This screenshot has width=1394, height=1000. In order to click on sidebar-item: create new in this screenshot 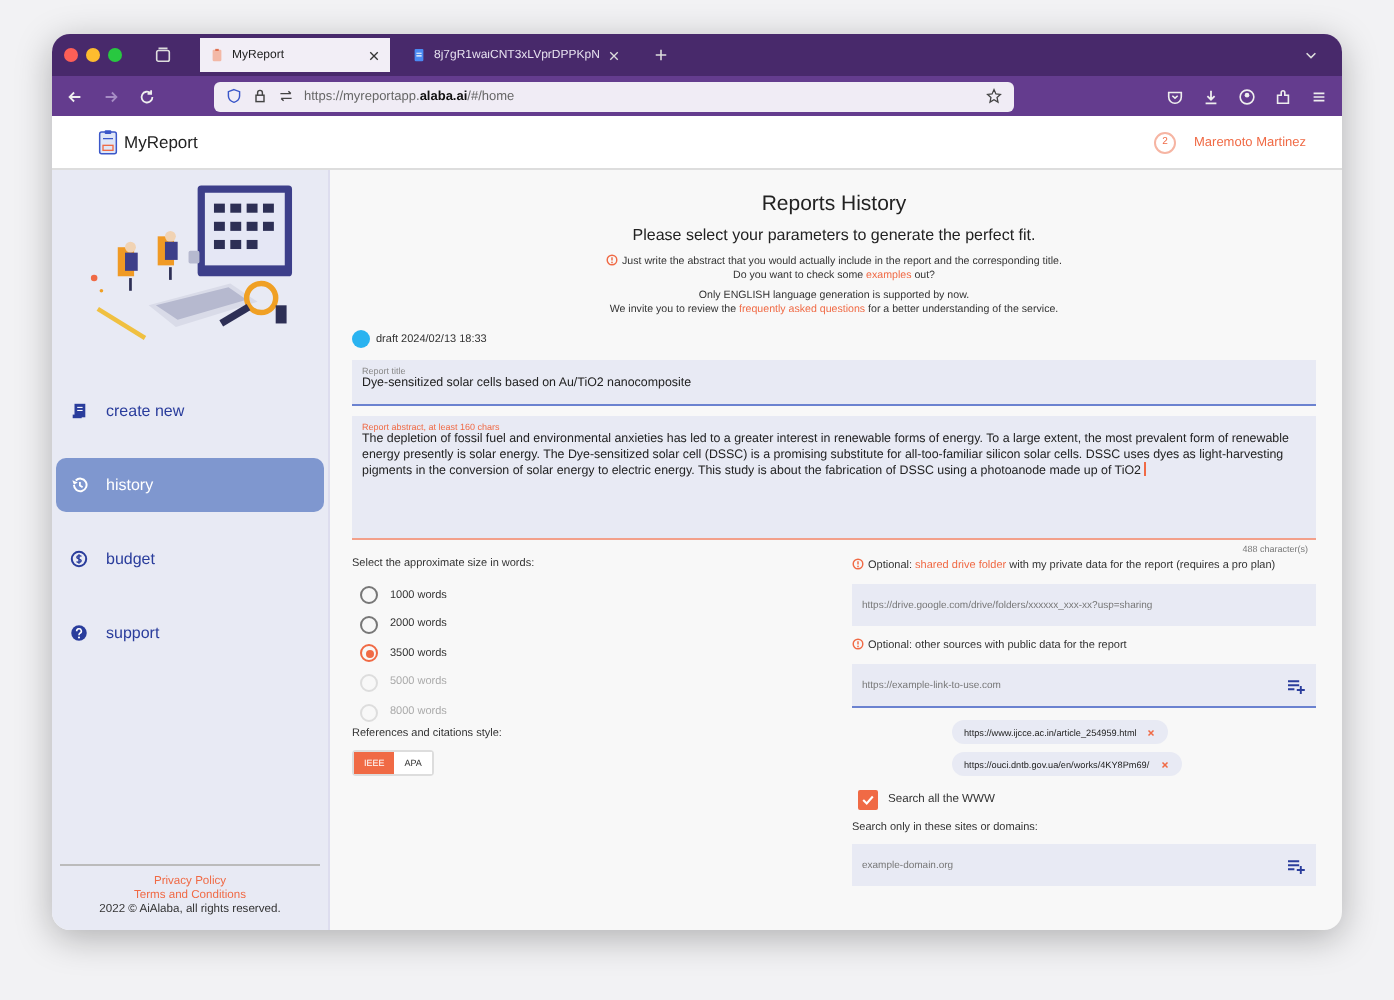, I will do `click(190, 411)`.